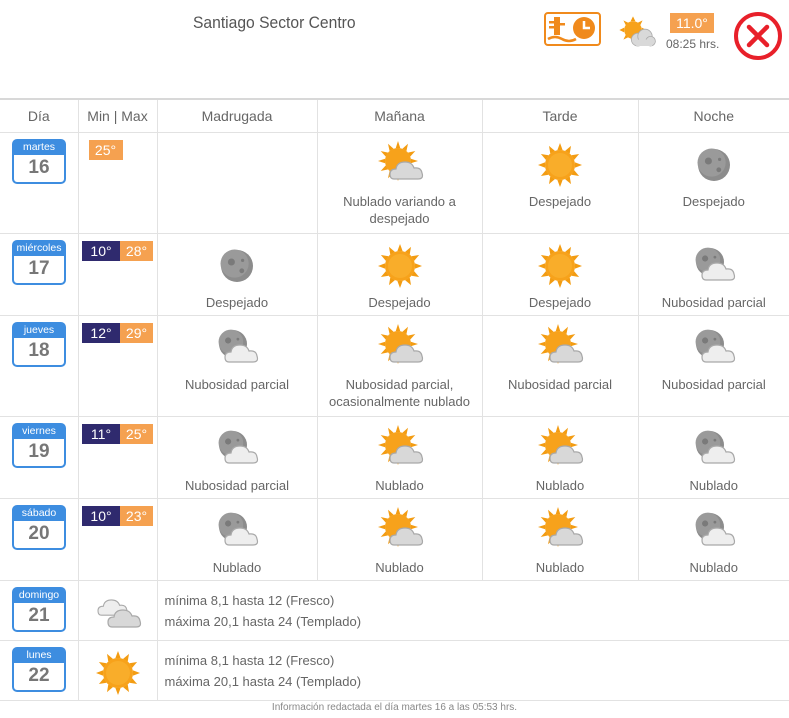 The image size is (789, 718). What do you see at coordinates (39, 350) in the screenshot?
I see `day-number: 18` at bounding box center [39, 350].